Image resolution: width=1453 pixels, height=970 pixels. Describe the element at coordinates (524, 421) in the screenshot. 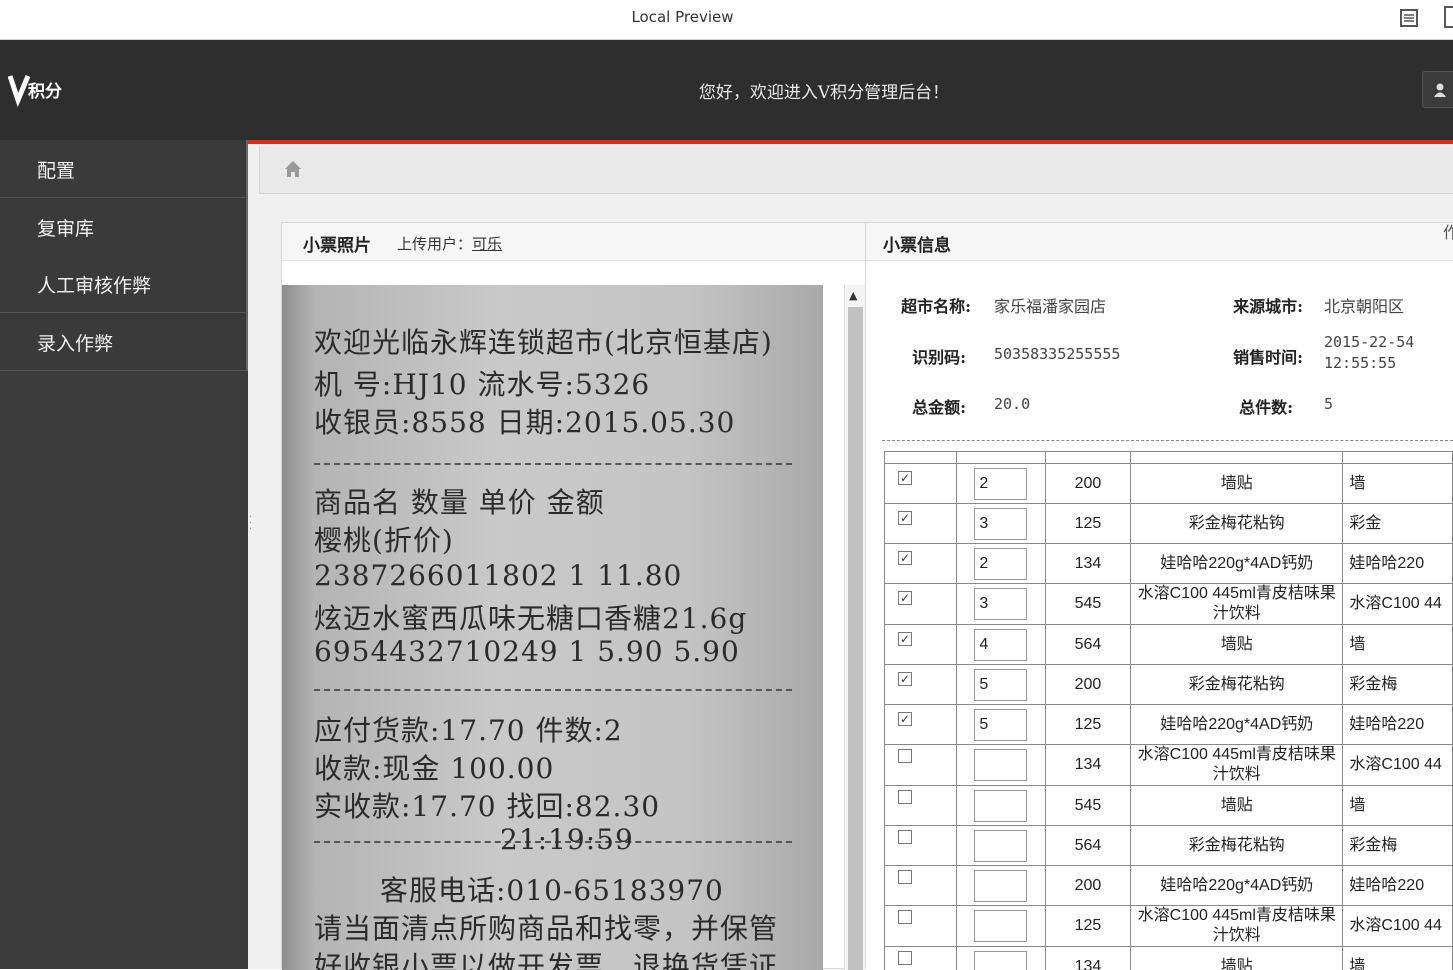

I see `receipt-line: 收银员:8558 日期:2015.05.30` at that location.